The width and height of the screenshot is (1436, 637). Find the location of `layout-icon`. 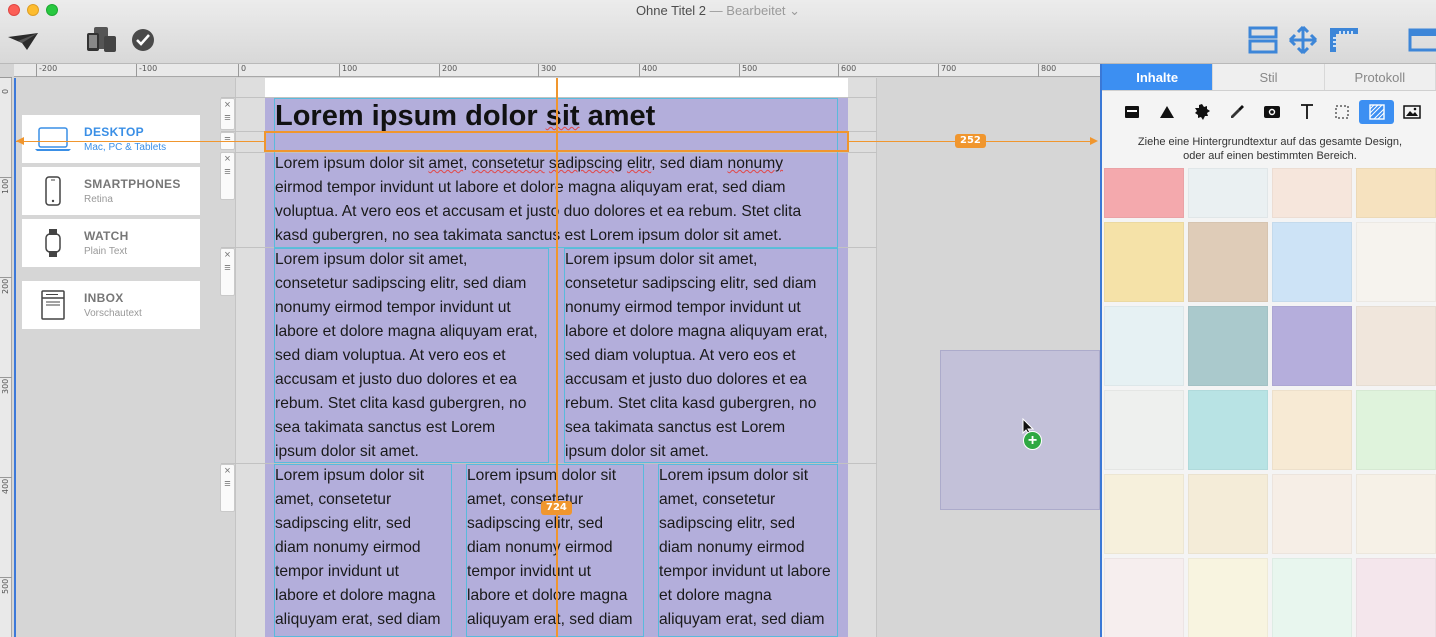

layout-icon is located at coordinates (1263, 40).